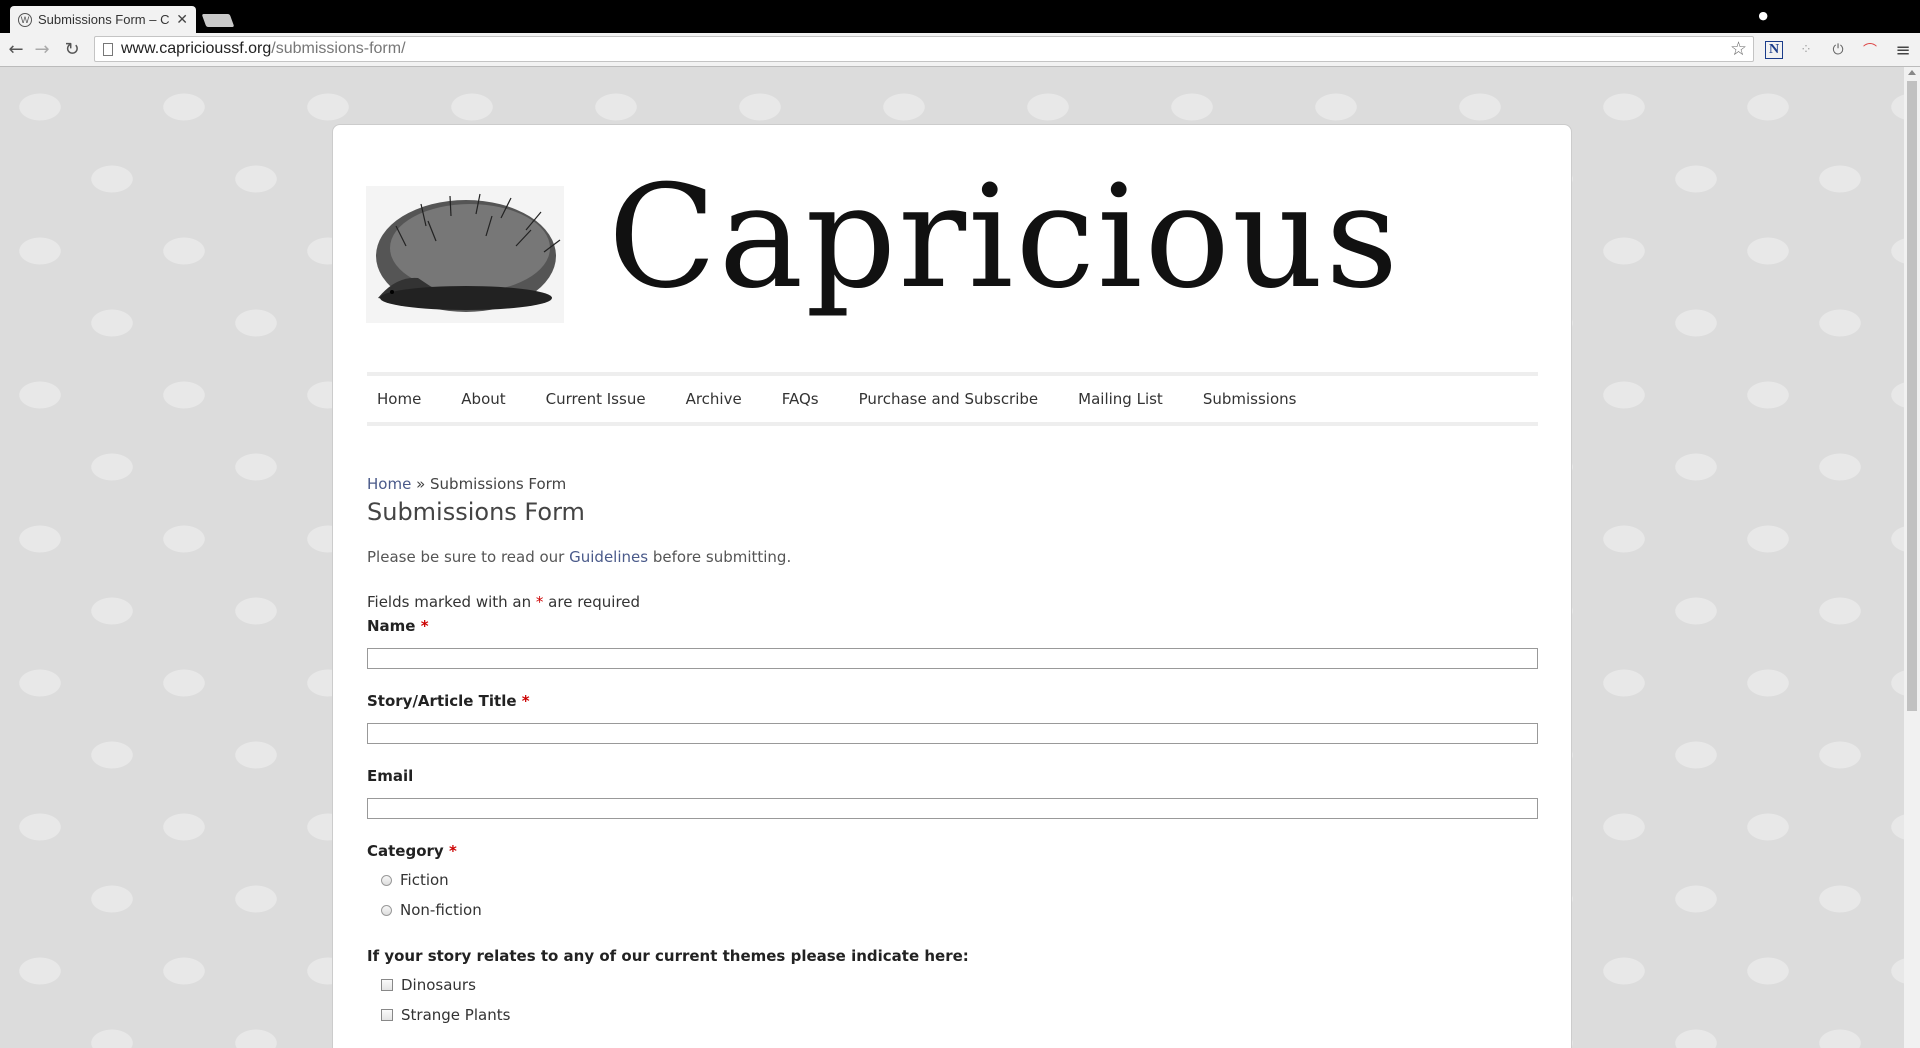 Image resolution: width=1920 pixels, height=1048 pixels. What do you see at coordinates (608, 557) in the screenshot?
I see `guidelines-link: Guidelines` at bounding box center [608, 557].